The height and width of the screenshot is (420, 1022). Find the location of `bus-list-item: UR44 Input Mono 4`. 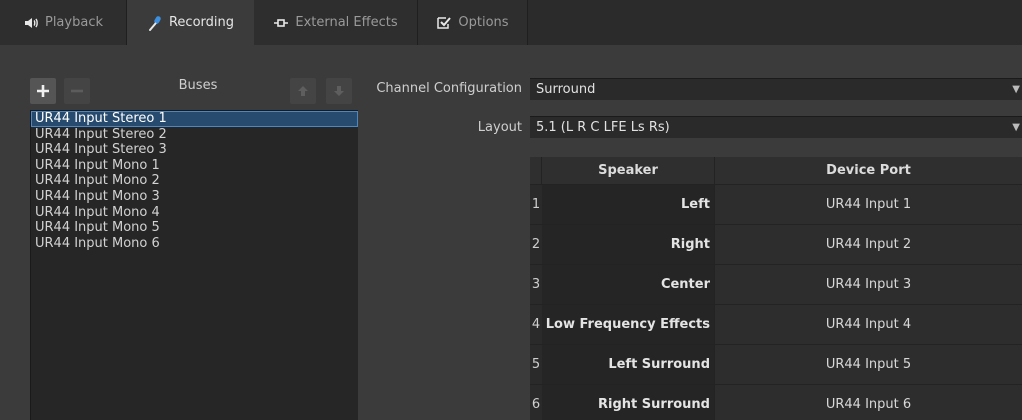

bus-list-item: UR44 Input Mono 4 is located at coordinates (194, 213).